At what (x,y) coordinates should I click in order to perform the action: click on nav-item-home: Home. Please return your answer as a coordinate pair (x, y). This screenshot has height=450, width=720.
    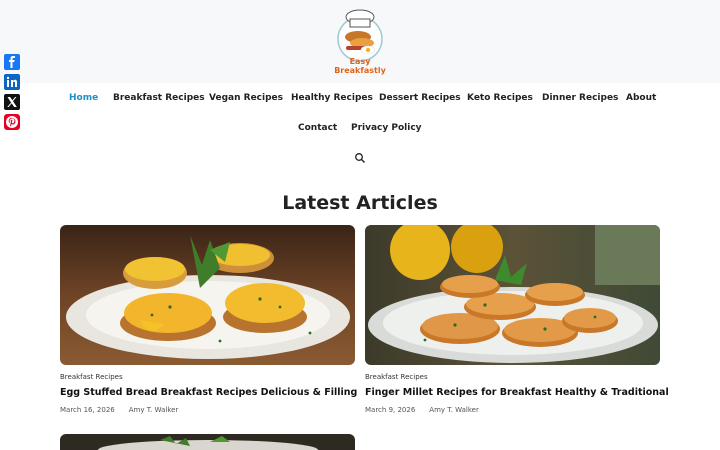
    Looking at the image, I should click on (83, 98).